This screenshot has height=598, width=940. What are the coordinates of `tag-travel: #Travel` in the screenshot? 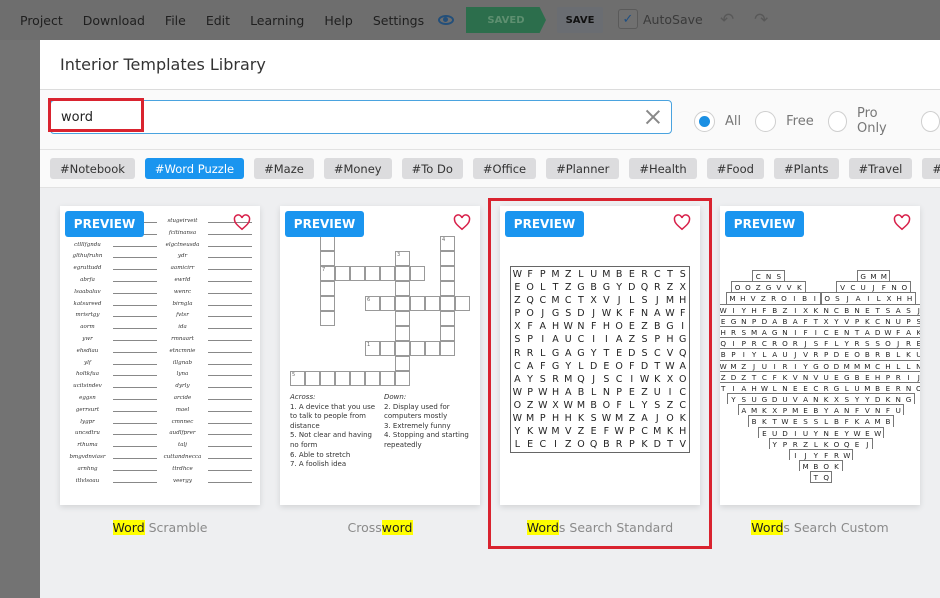 It's located at (880, 168).